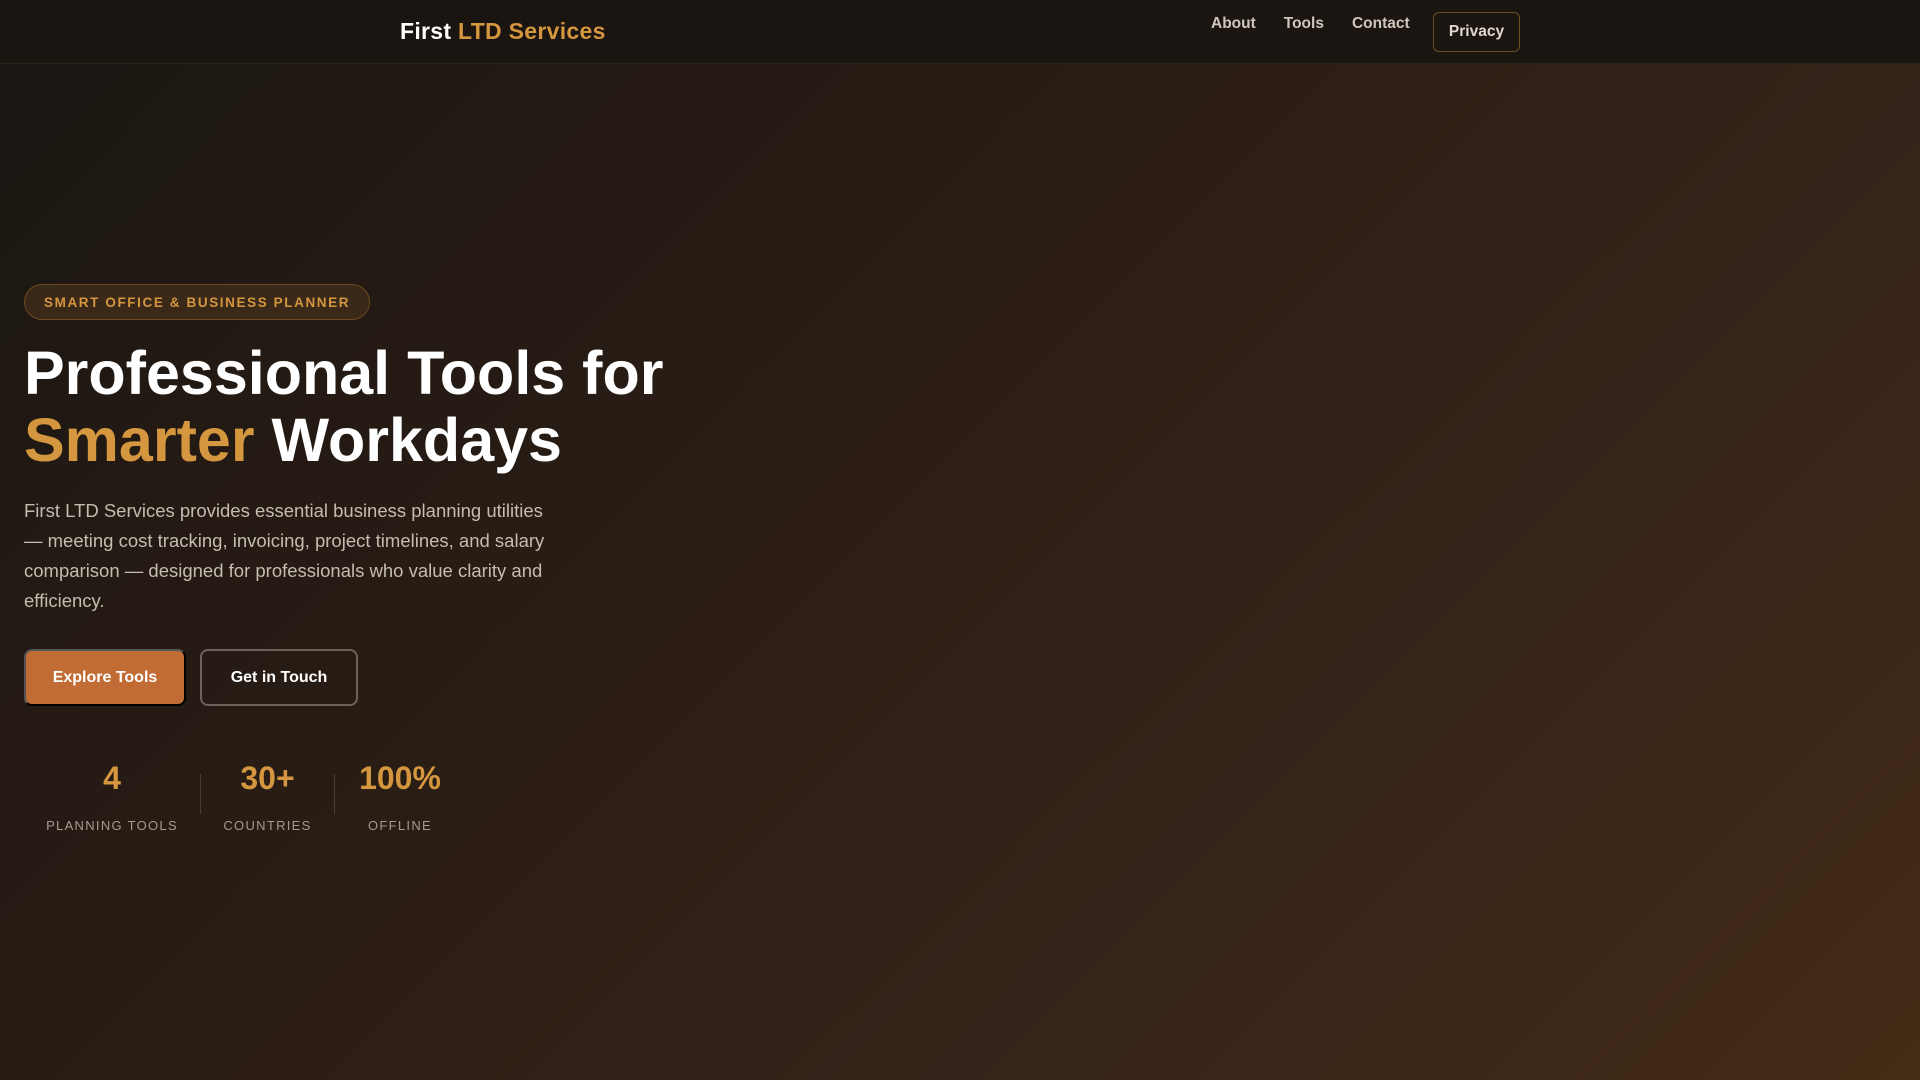 Image resolution: width=1920 pixels, height=1080 pixels. Describe the element at coordinates (1476, 32) in the screenshot. I see `privacy-button: Privacy` at that location.